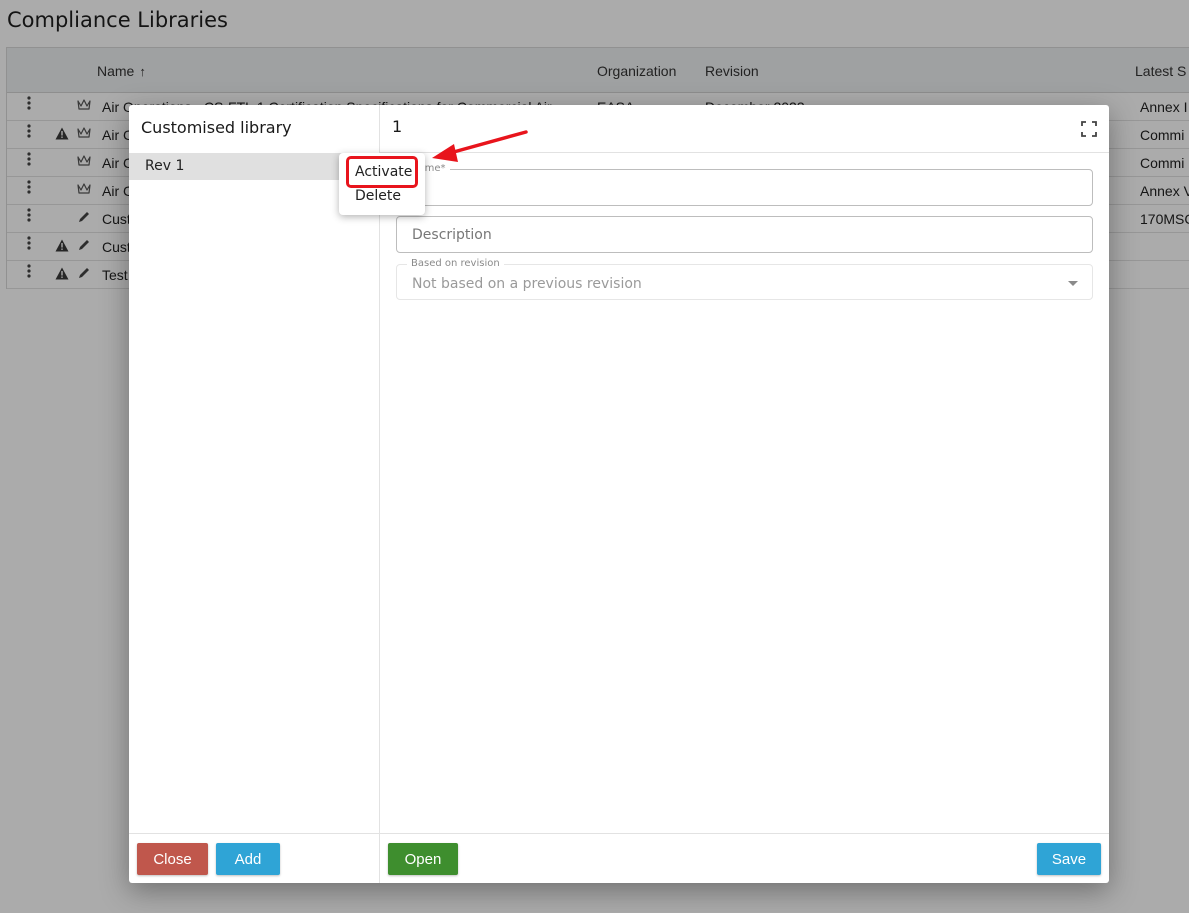  Describe the element at coordinates (480, 146) in the screenshot. I see `annotation-arrow-icon` at that location.